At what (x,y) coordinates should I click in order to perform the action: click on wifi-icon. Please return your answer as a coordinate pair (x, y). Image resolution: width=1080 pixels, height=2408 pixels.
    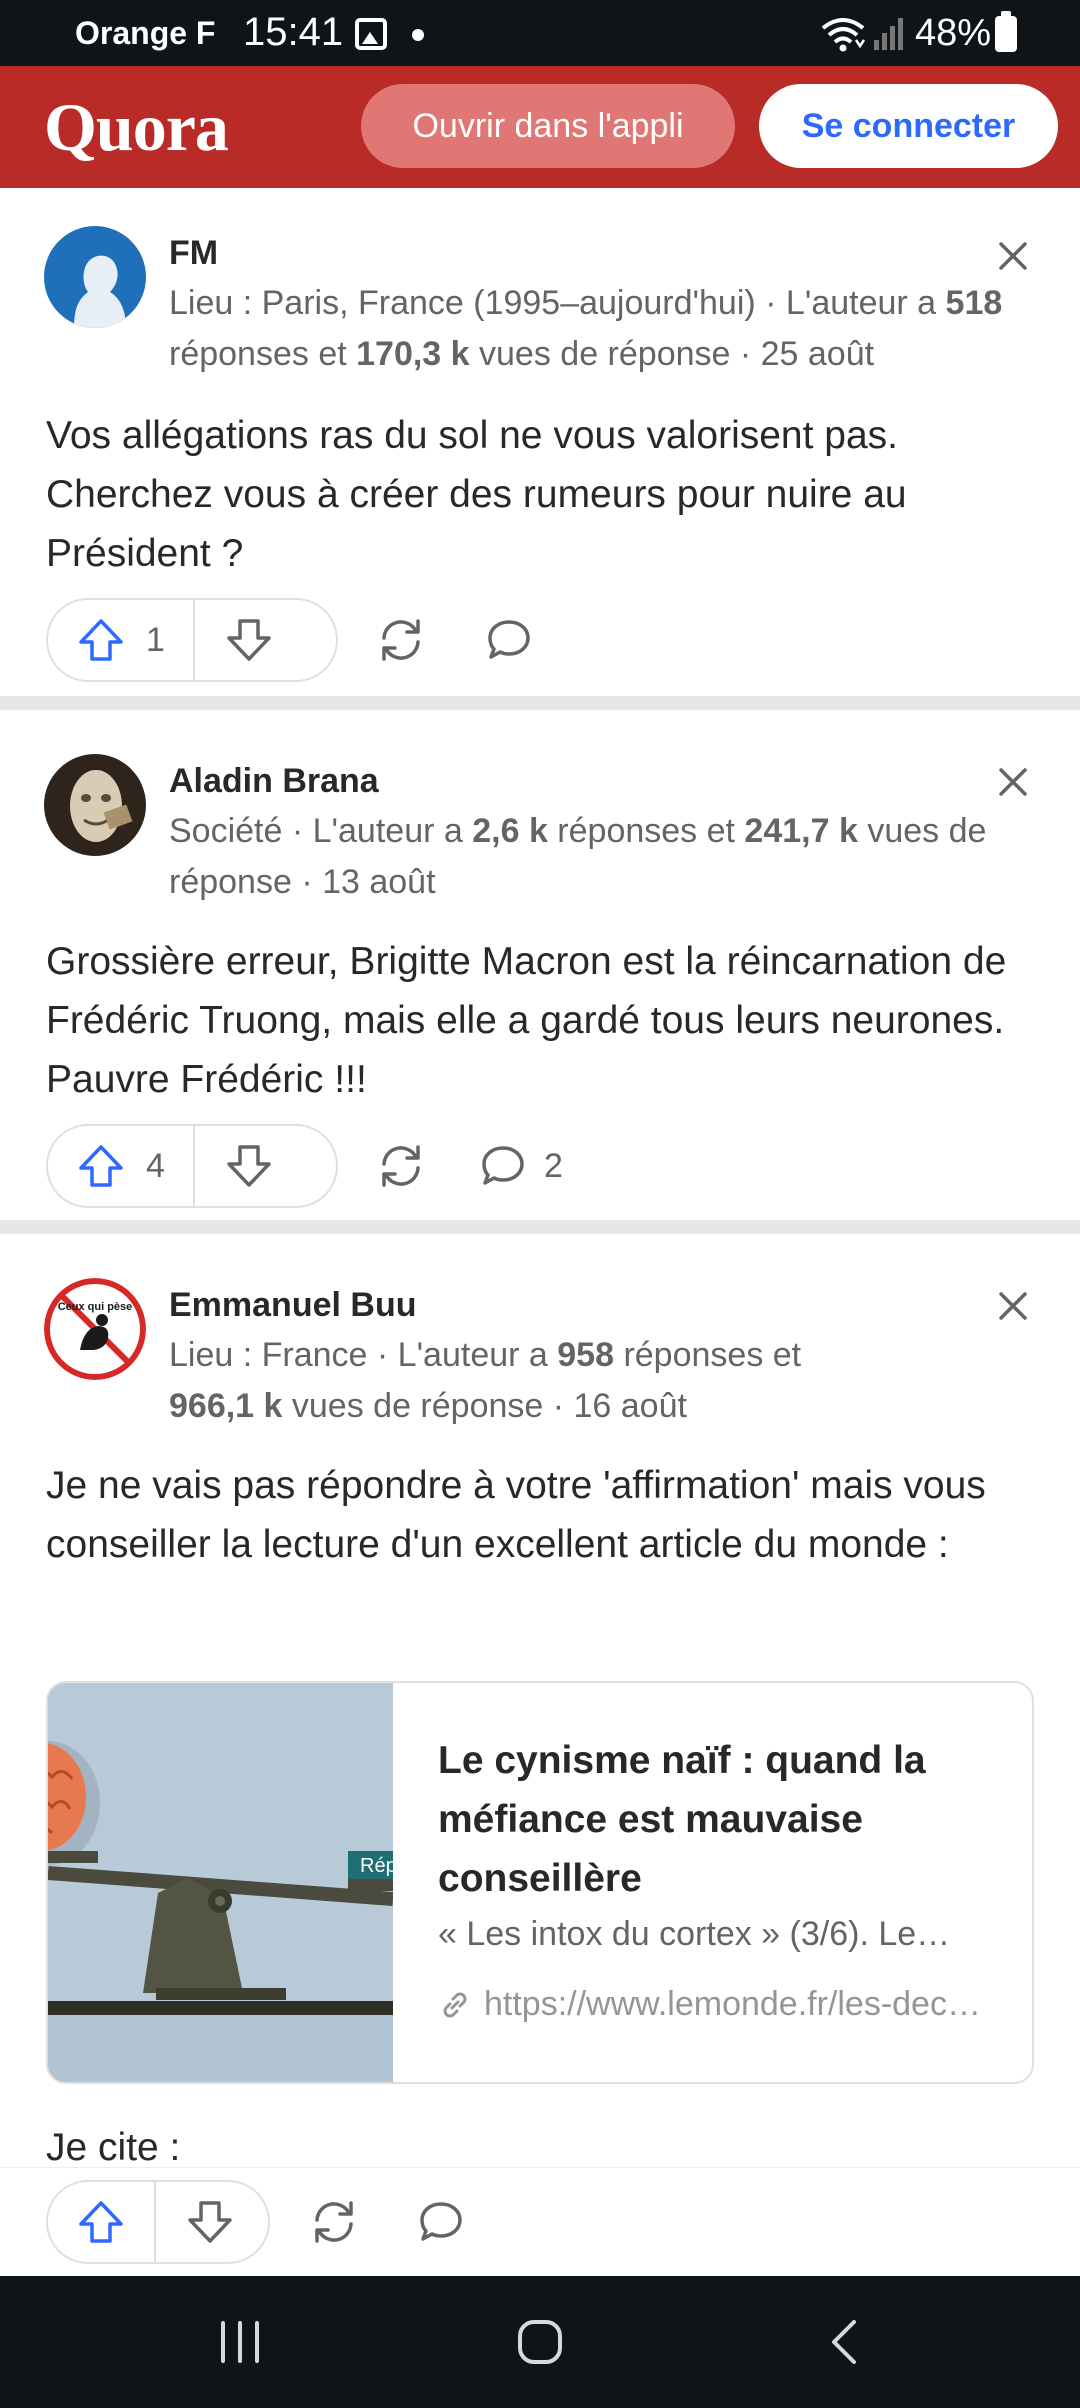
    Looking at the image, I should click on (843, 35).